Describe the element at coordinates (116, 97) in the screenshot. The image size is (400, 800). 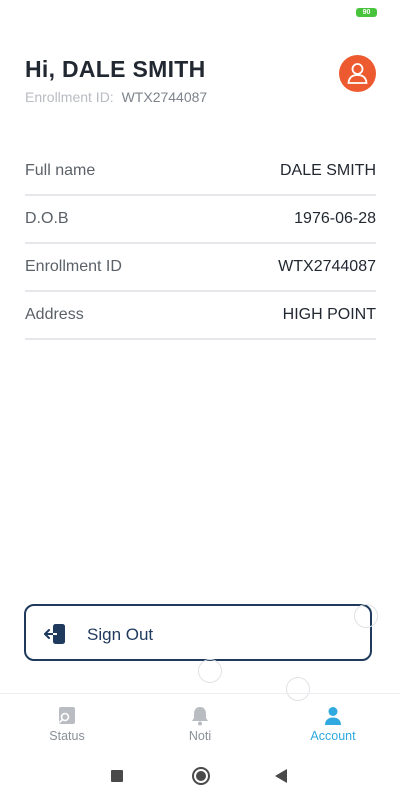
I see `enrollment-subtitle: Enrollment ID: WTX2744087` at that location.